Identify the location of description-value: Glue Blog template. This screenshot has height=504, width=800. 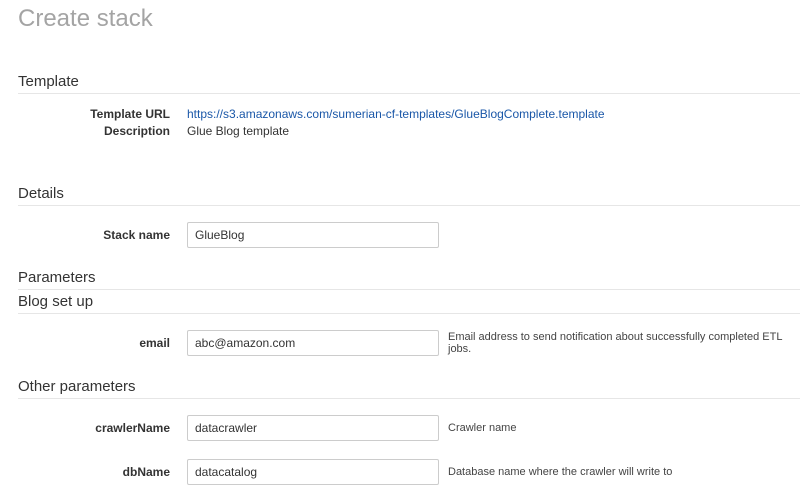
(238, 131).